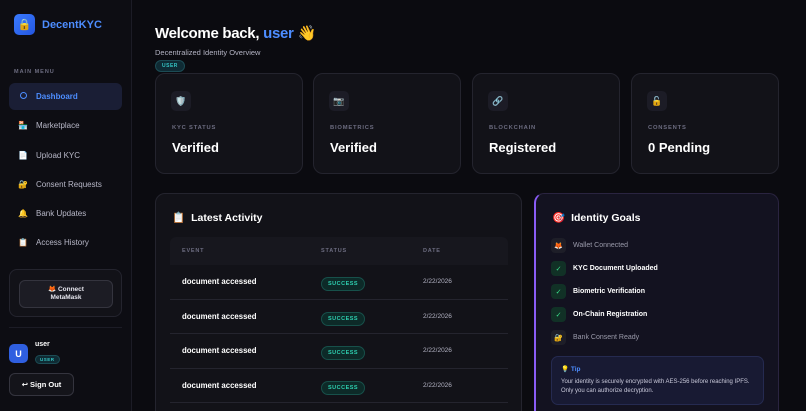 This screenshot has height=411, width=806. Describe the element at coordinates (387, 123) in the screenshot. I see `stat-card-biometrics: 📷 BIOMETRICS Verified` at that location.